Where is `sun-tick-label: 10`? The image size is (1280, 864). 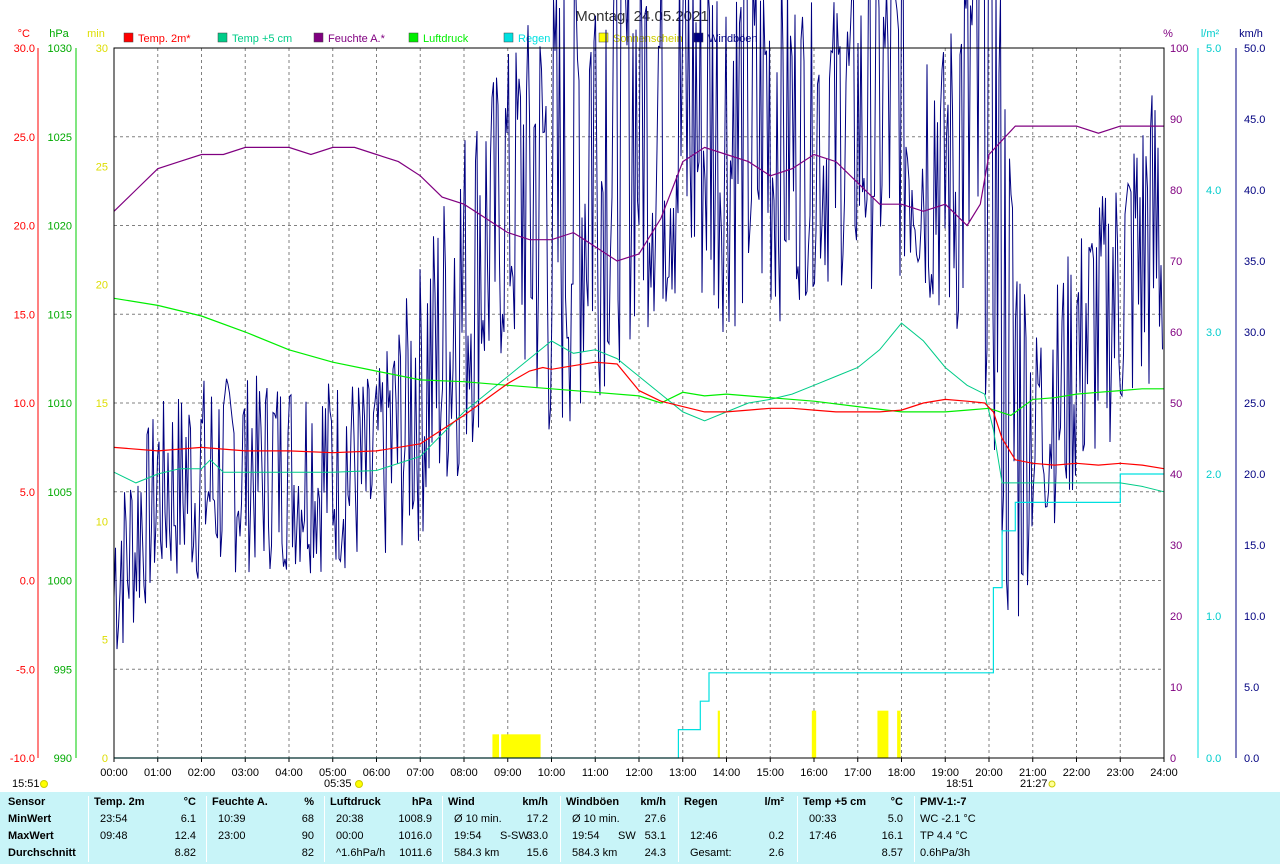 sun-tick-label: 10 is located at coordinates (102, 522).